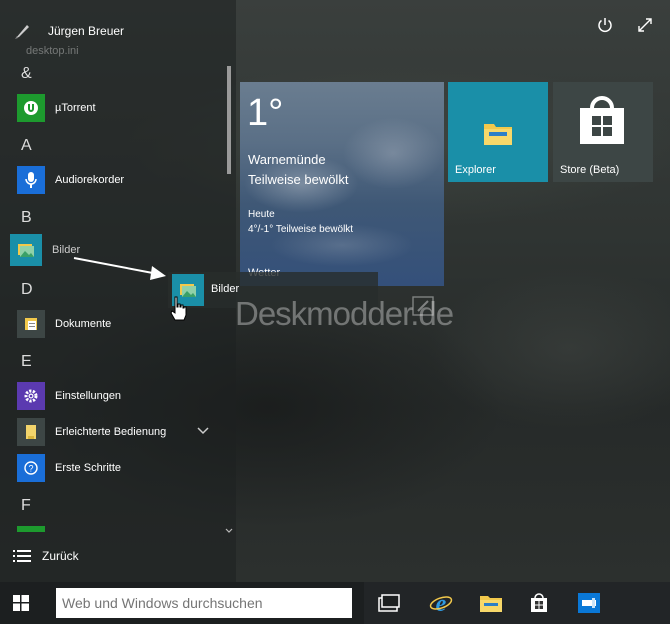 The height and width of the screenshot is (624, 670). I want to click on partial-app-icon, so click(31, 529).